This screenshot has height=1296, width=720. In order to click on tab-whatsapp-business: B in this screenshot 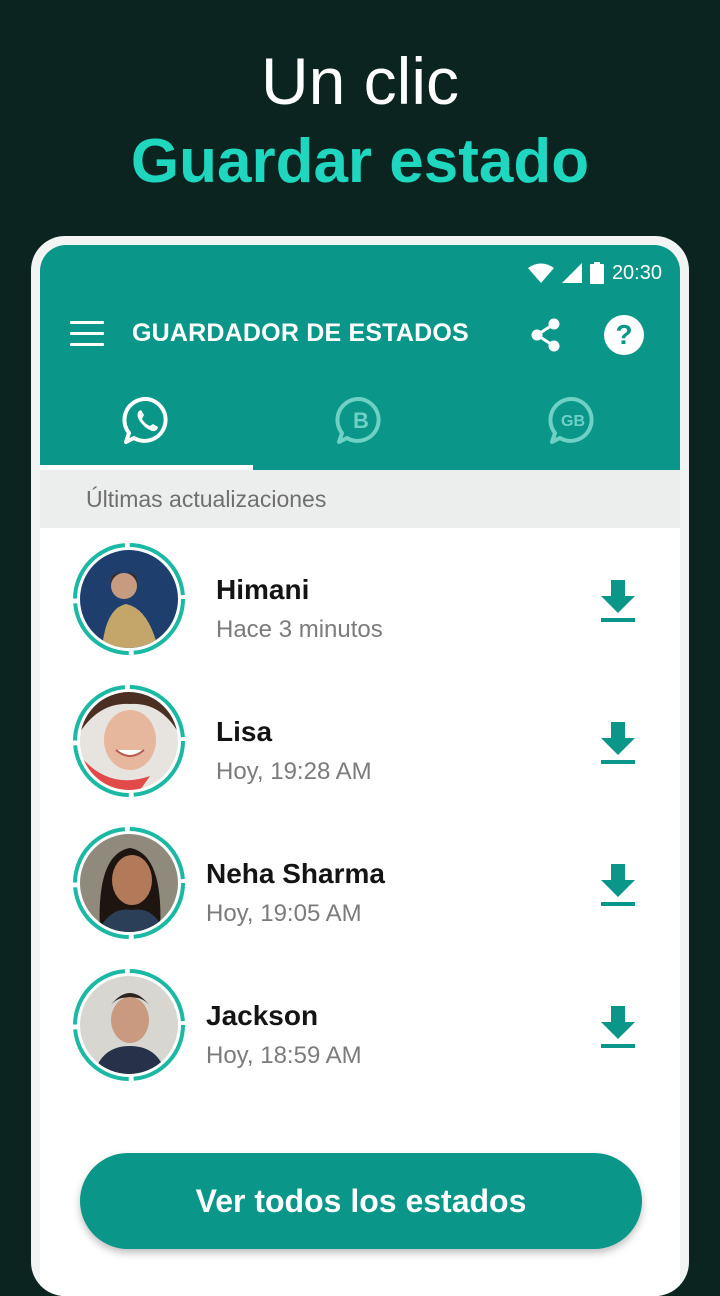, I will do `click(359, 427)`.